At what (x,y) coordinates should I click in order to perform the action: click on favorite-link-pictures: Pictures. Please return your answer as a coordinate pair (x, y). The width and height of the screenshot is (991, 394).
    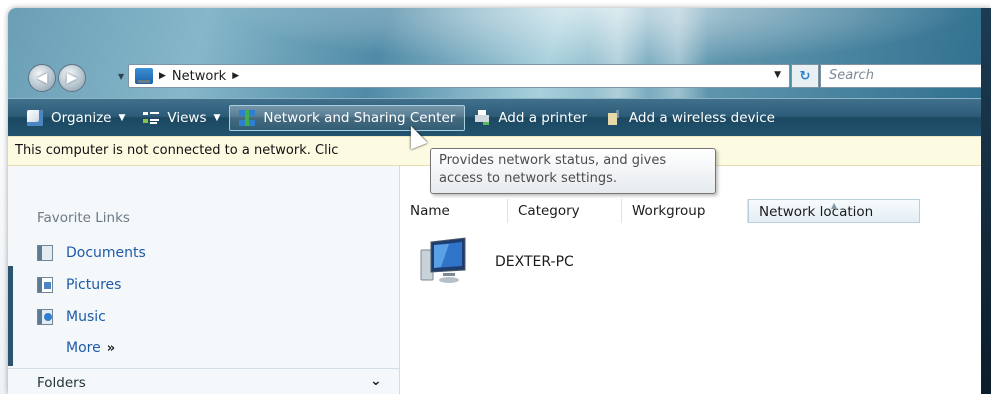
    Looking at the image, I should click on (79, 285).